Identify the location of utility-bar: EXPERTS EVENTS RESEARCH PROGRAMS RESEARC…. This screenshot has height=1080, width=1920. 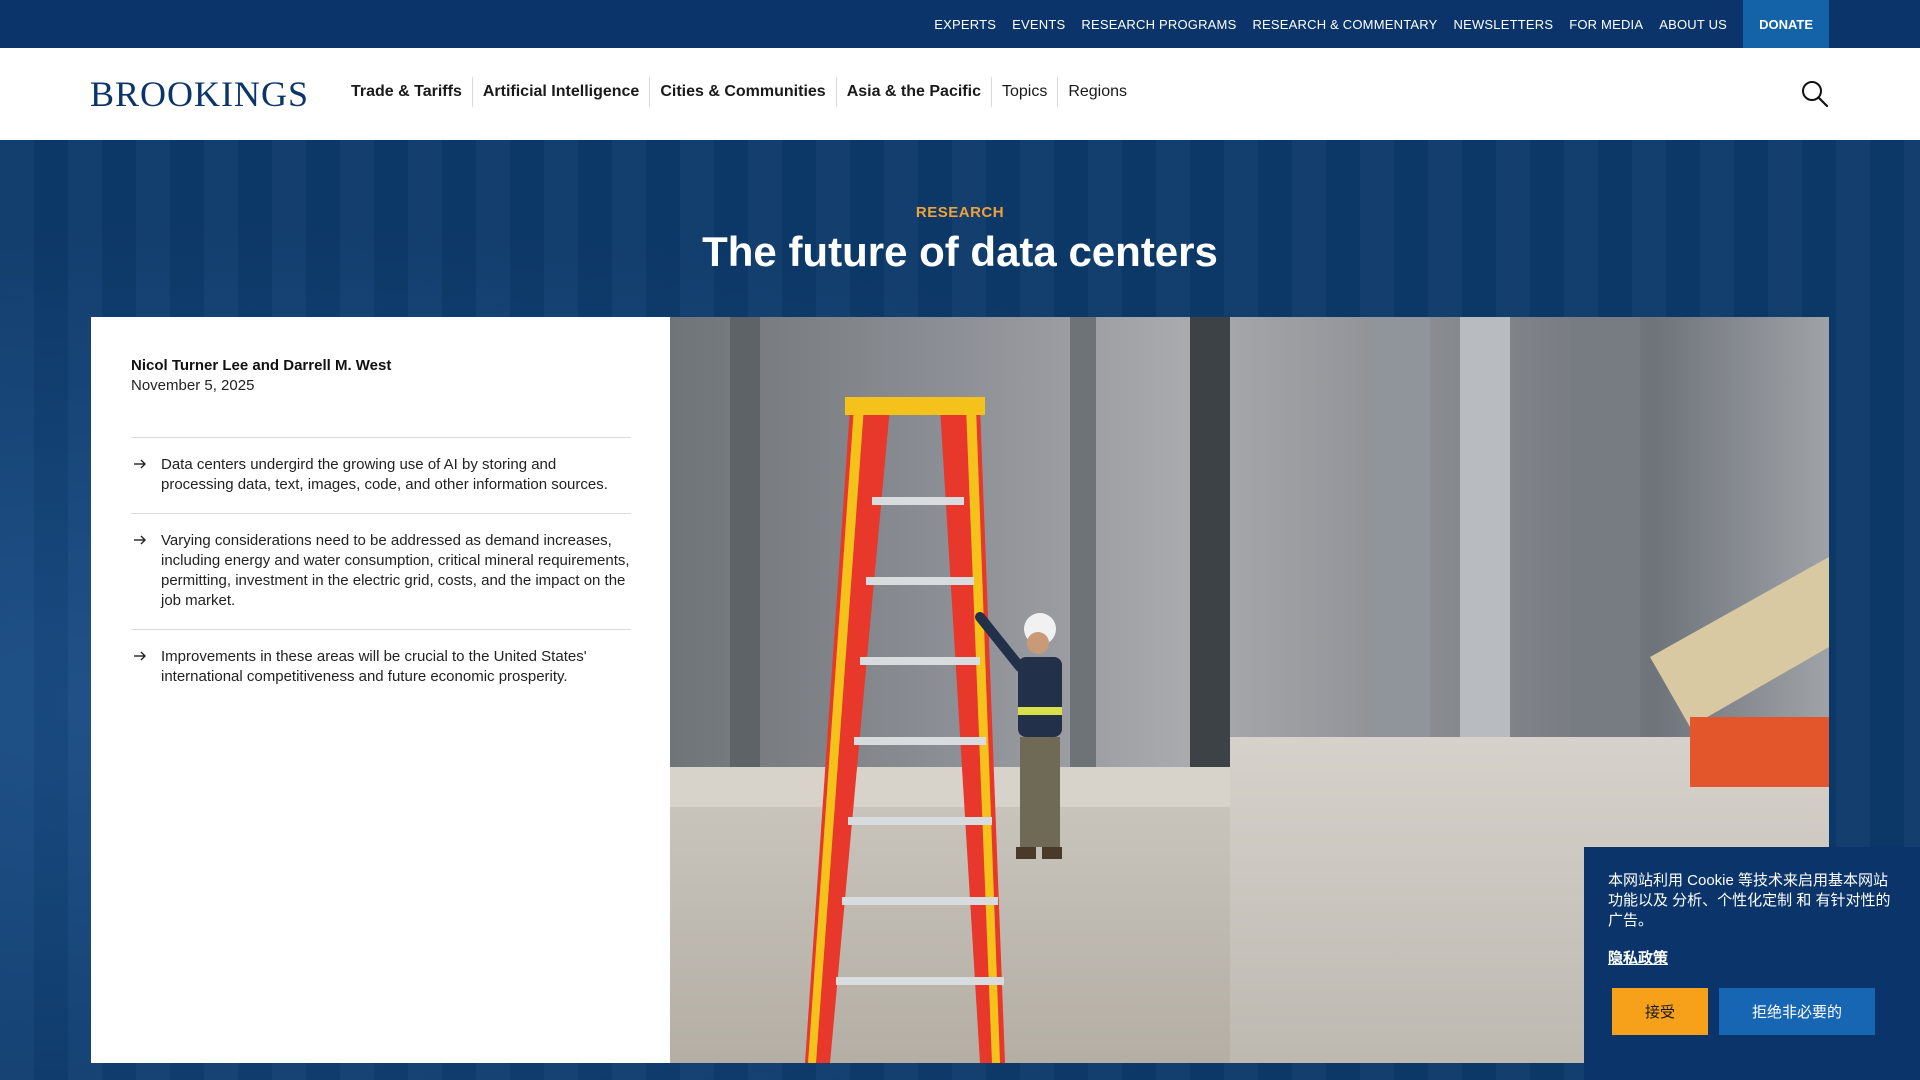
(960, 24).